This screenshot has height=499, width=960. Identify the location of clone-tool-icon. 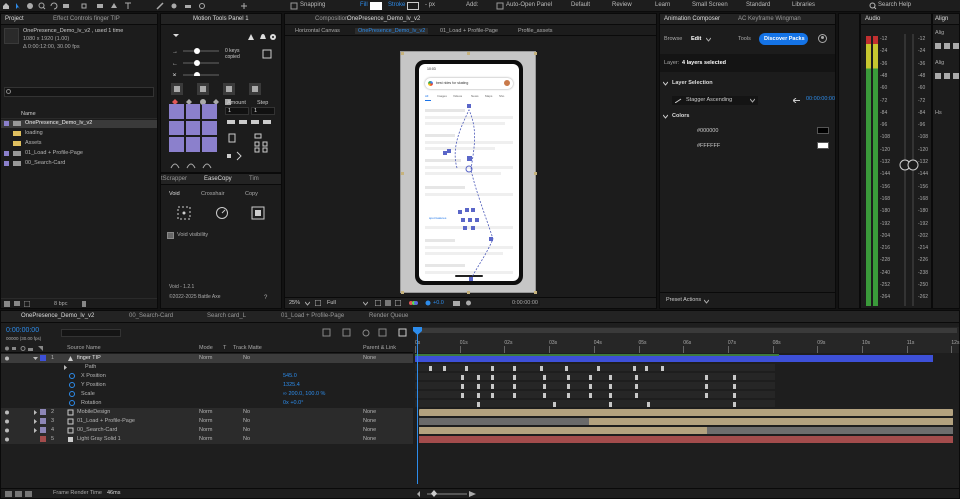
(174, 6).